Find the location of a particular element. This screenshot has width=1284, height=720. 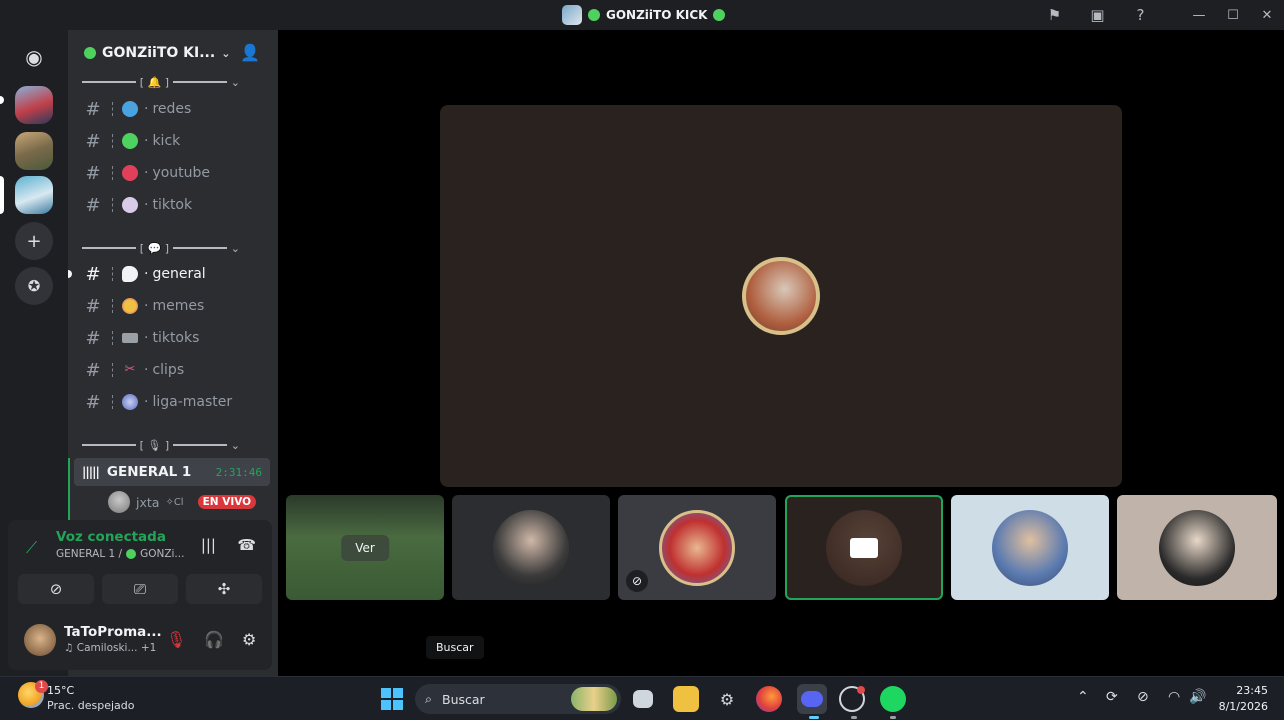

settings-icon: ⚙ is located at coordinates (249, 639).